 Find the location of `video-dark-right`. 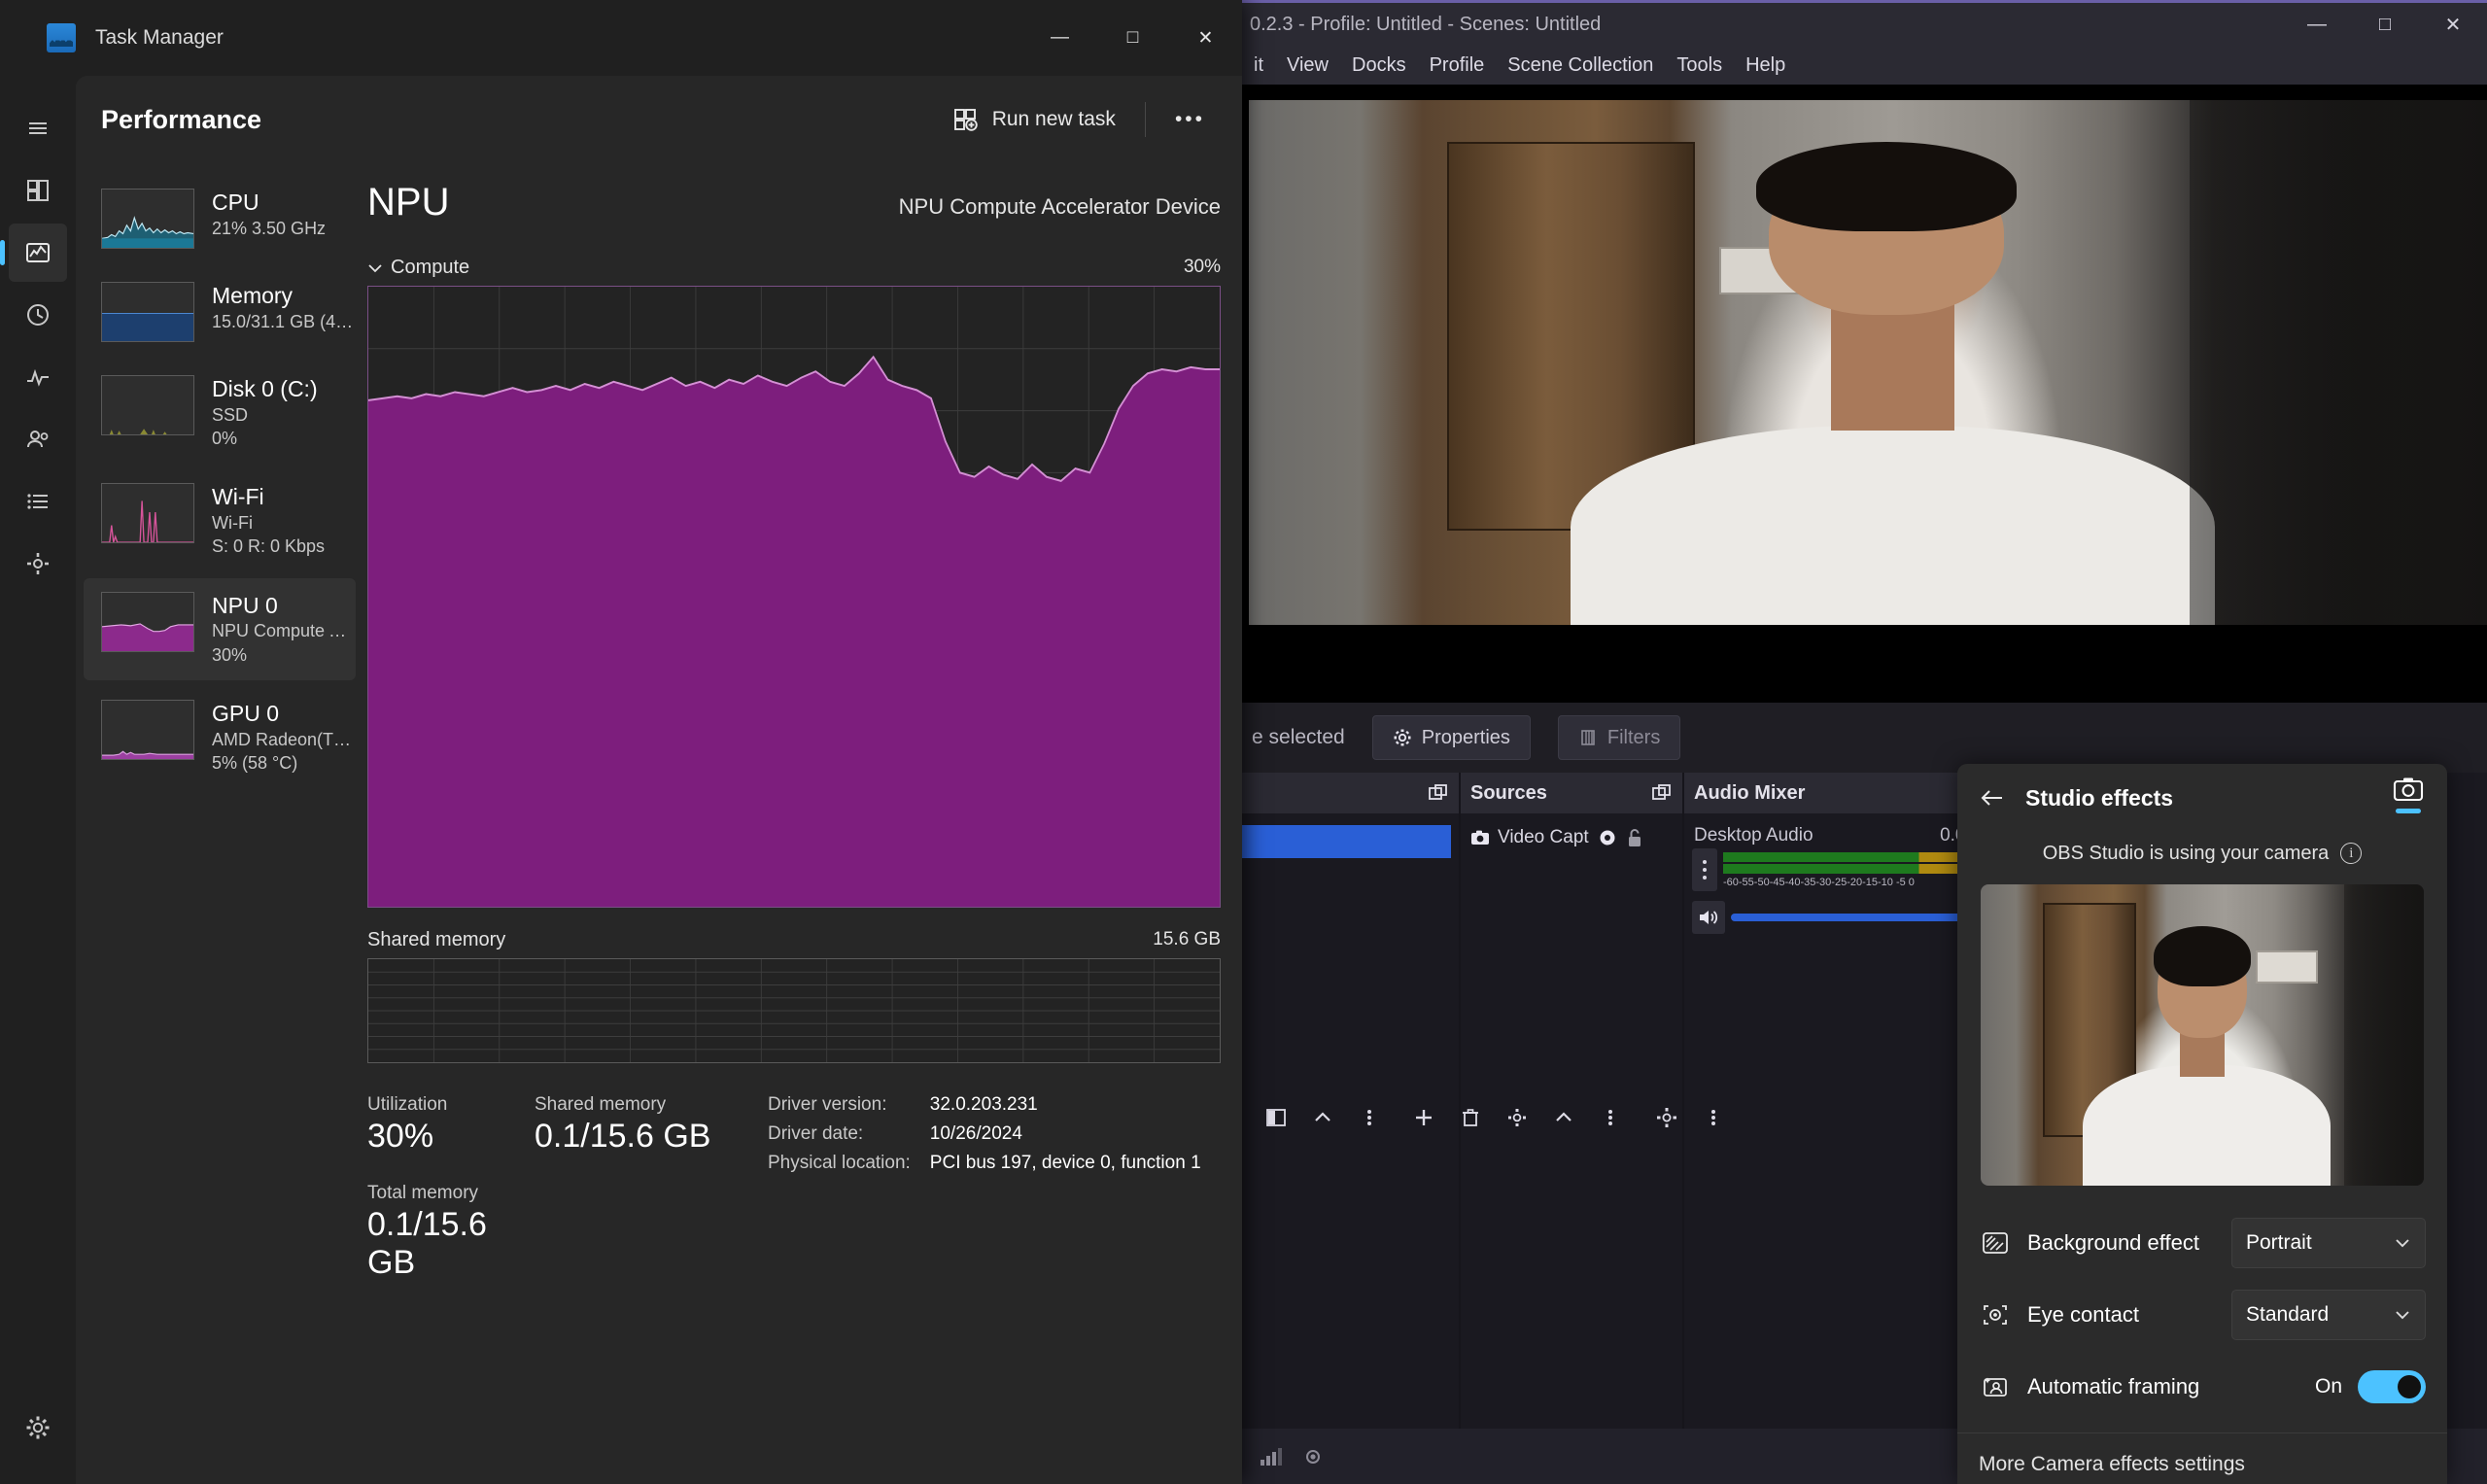

video-dark-right is located at coordinates (2339, 362).